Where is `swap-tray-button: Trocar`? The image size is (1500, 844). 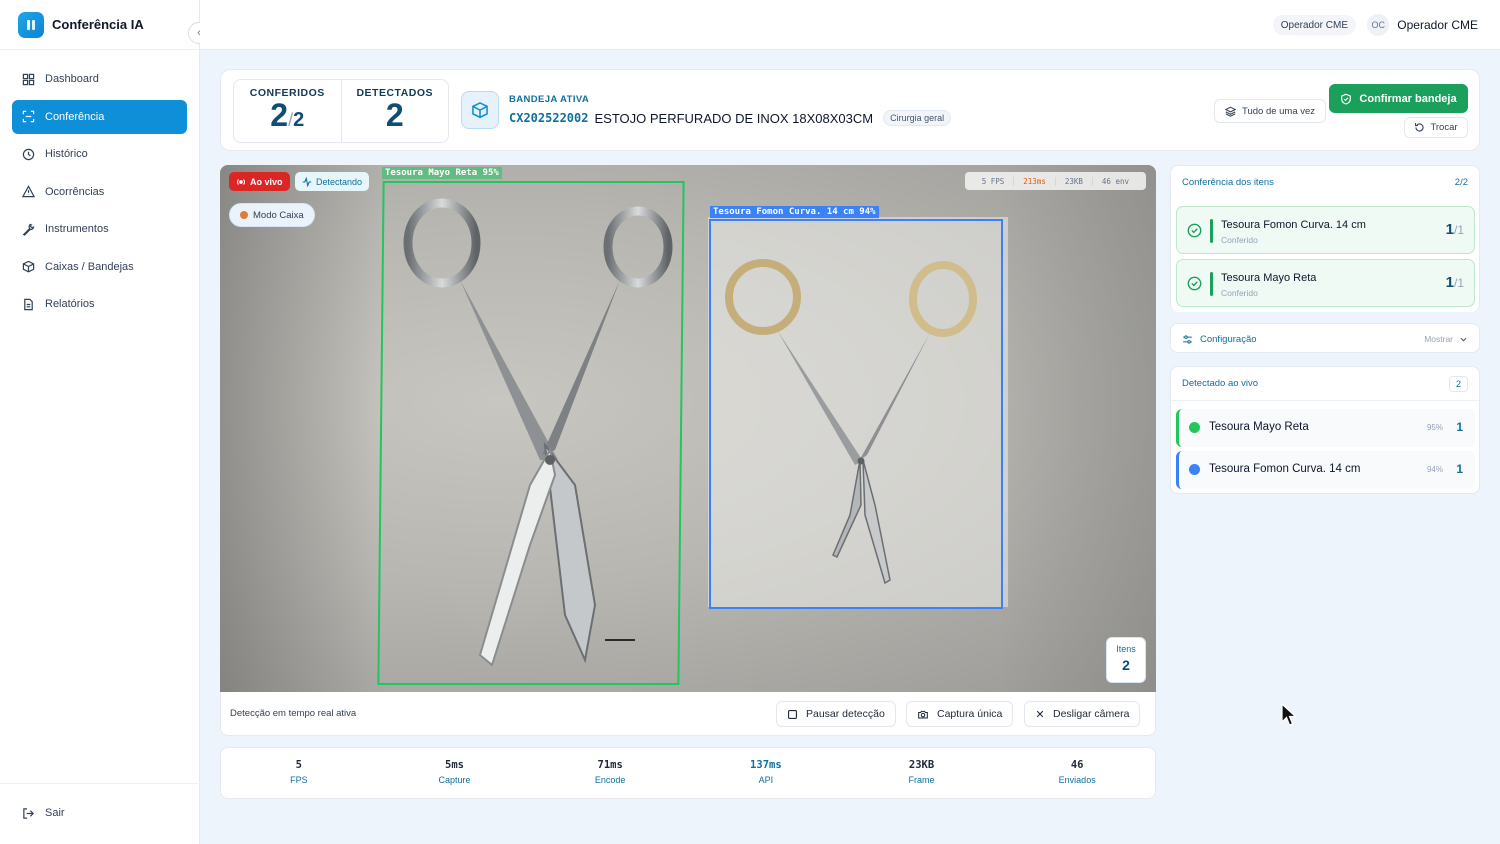
swap-tray-button: Trocar is located at coordinates (1436, 127).